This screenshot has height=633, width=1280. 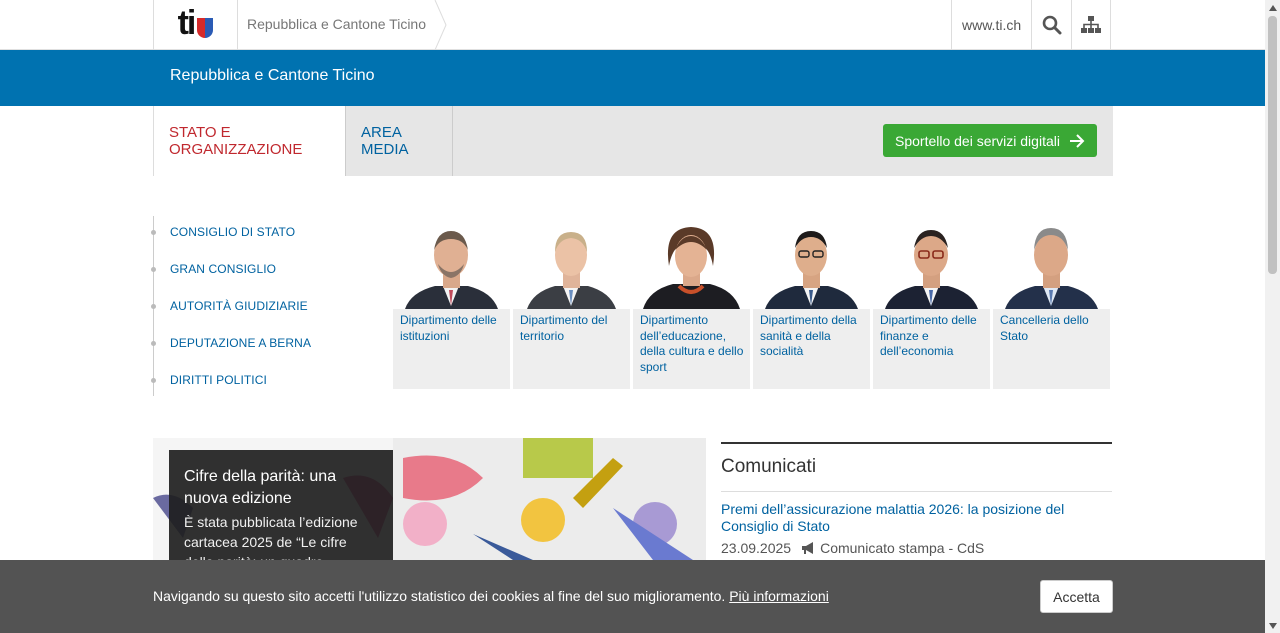 I want to click on department-card-istituzioni: Dipartimento delle istituzioni, so click(x=451, y=305).